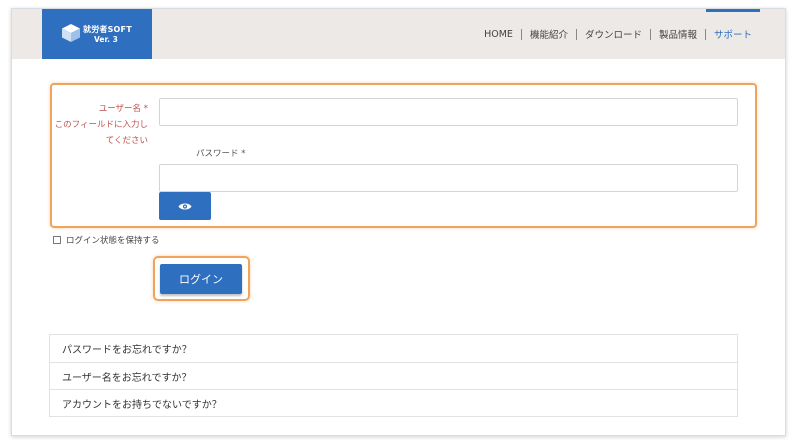  I want to click on eye-icon, so click(185, 206).